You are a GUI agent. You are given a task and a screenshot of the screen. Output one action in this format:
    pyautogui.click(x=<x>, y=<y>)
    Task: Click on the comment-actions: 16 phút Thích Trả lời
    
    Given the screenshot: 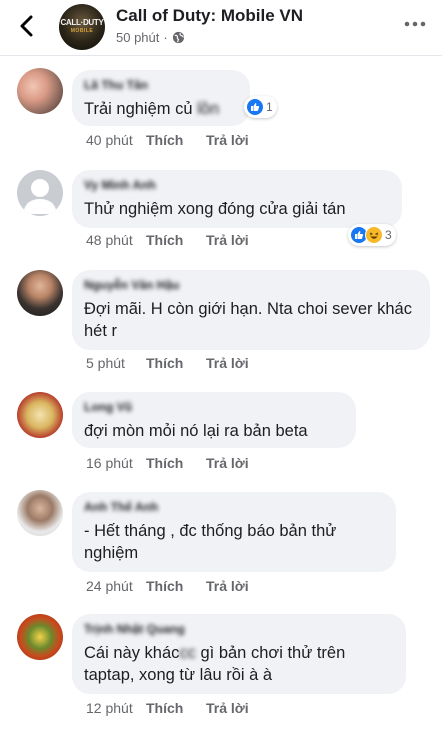 What is the action you would take?
    pyautogui.click(x=167, y=463)
    